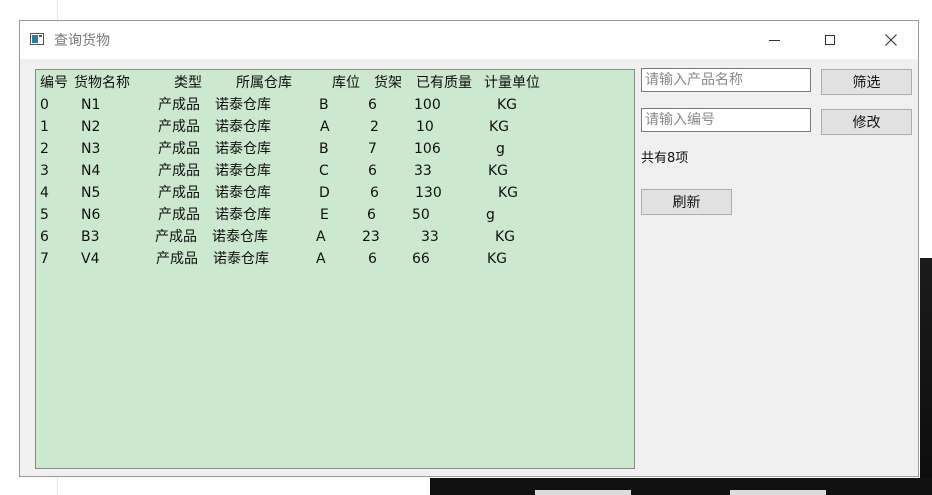 The height and width of the screenshot is (495, 932). Describe the element at coordinates (324, 215) in the screenshot. I see `item-location: E` at that location.